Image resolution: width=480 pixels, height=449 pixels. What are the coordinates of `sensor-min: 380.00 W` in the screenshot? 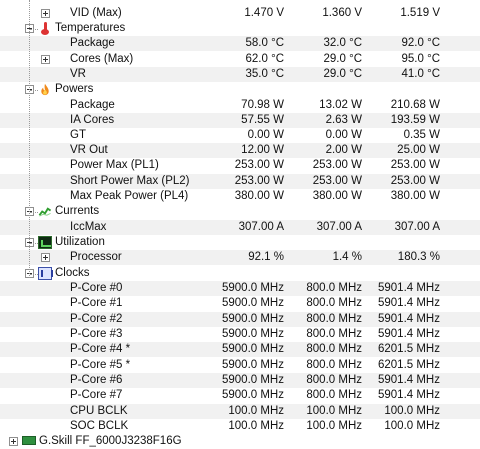 It's located at (337, 196).